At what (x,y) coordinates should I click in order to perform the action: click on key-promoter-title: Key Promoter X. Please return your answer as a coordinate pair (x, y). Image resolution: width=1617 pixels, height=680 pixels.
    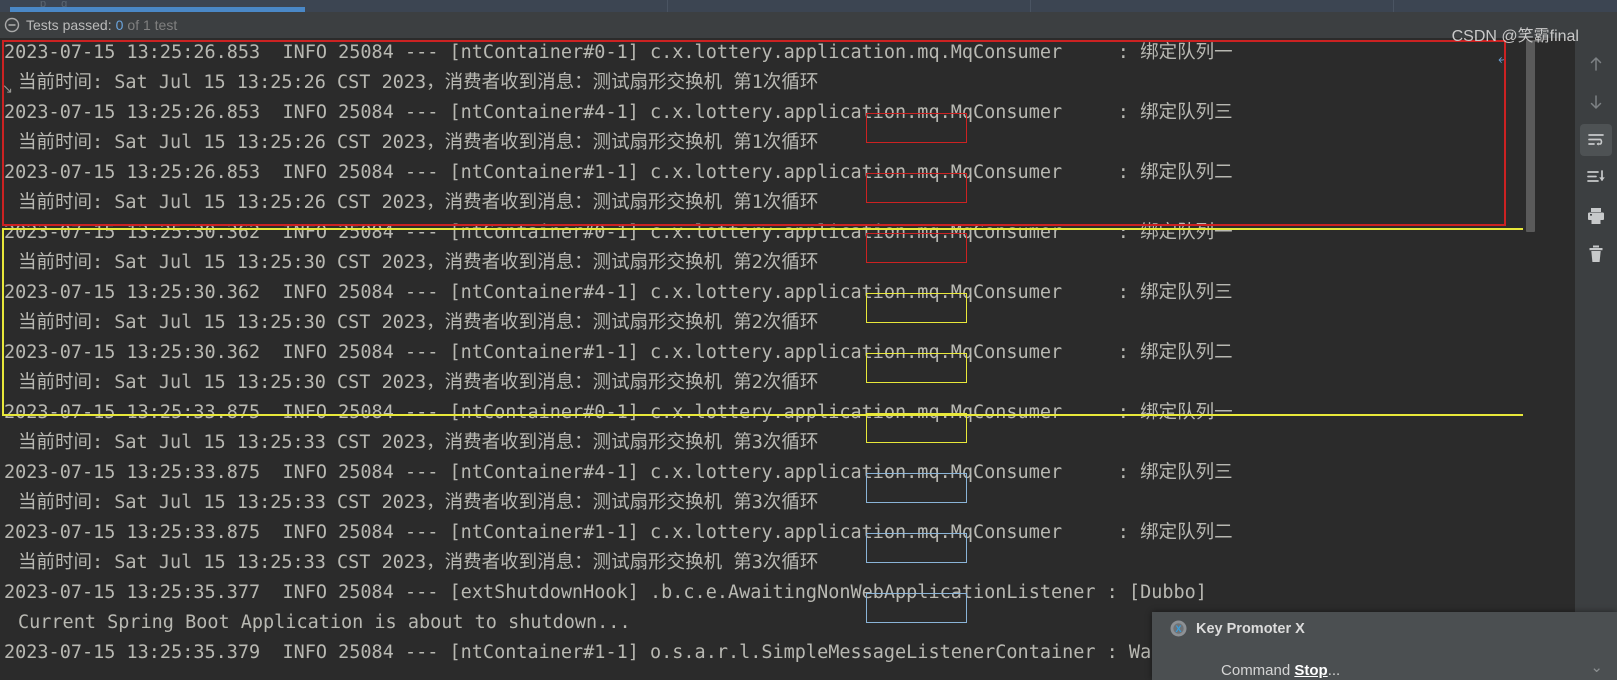
    Looking at the image, I should click on (1250, 628).